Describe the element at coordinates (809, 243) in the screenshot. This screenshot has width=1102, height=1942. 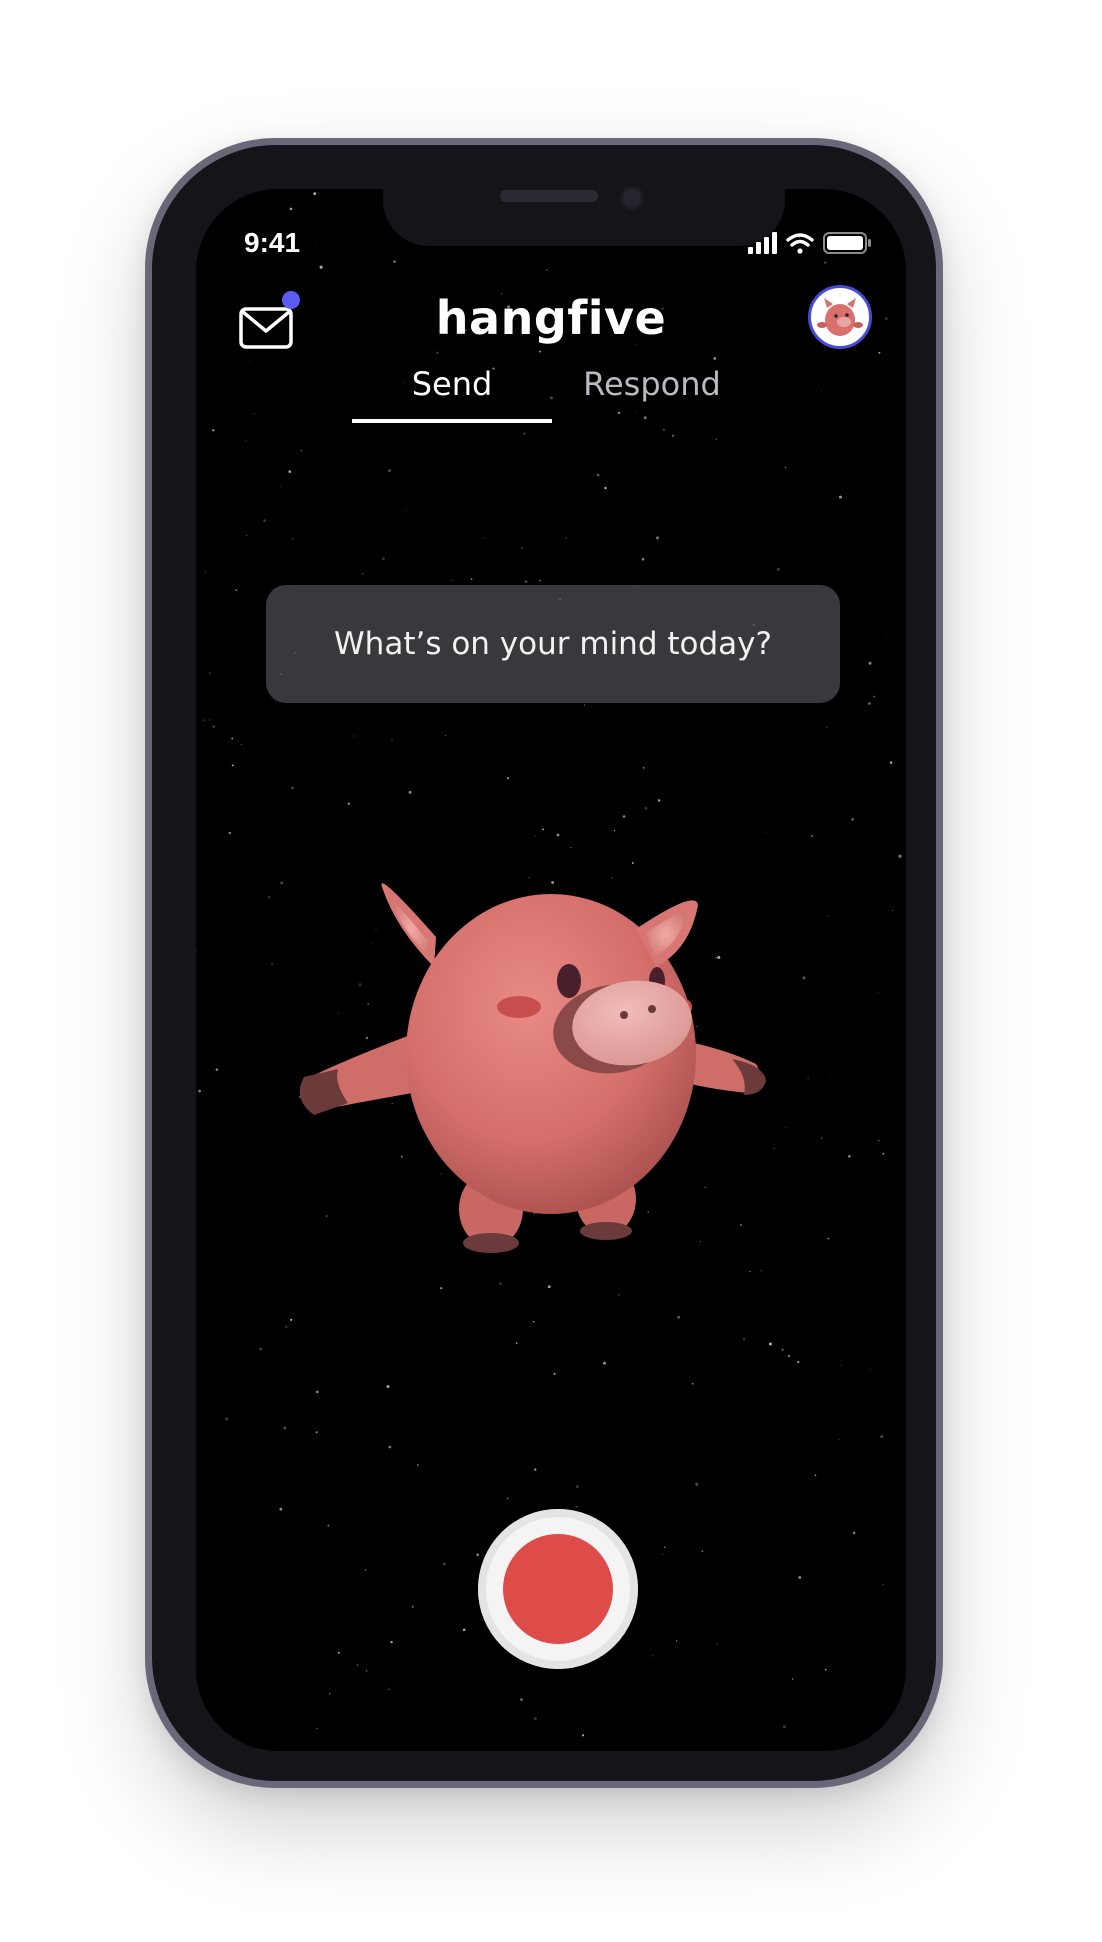
I see `status-icons` at that location.